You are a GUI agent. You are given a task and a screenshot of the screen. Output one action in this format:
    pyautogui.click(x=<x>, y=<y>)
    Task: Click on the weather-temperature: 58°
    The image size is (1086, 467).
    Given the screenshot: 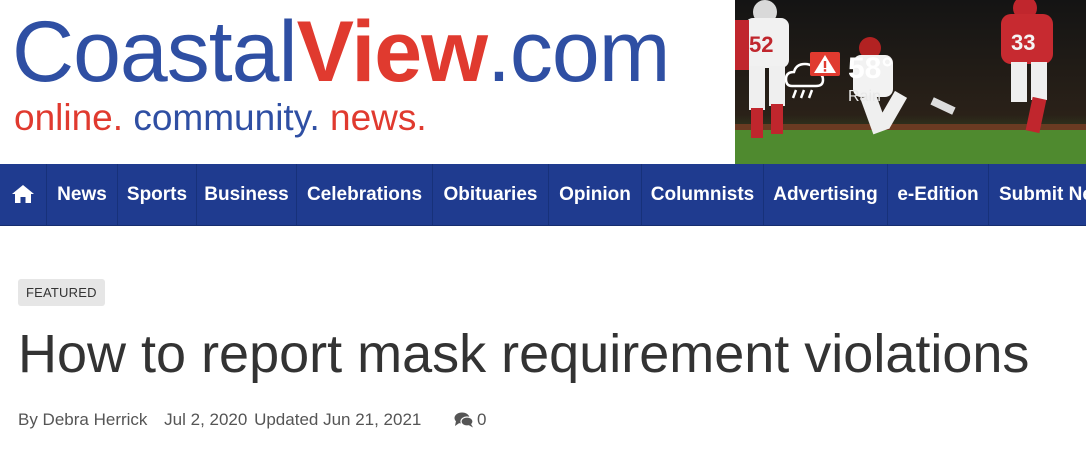 What is the action you would take?
    pyautogui.click(x=871, y=68)
    